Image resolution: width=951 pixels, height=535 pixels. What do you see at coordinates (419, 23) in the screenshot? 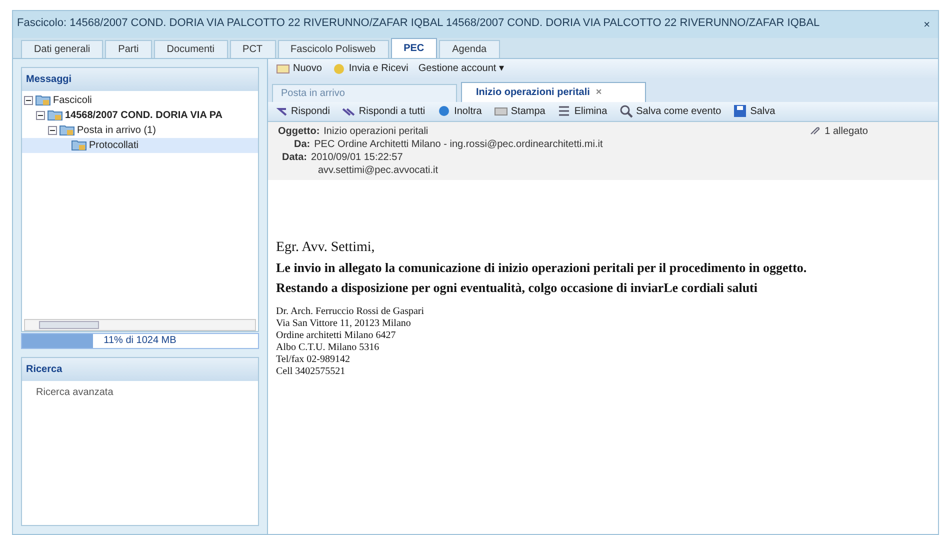
I see `window-title: Fascicolo: 14568/2007 COND. DORIA VIA PALCOTTO 22 RIVERUNNO/ZAFAR IQBAL 14568/2007 COND. DORIA VIA PALCOTTO 22 RIVERUNNO/ZAFAR IQBAL` at bounding box center [419, 23].